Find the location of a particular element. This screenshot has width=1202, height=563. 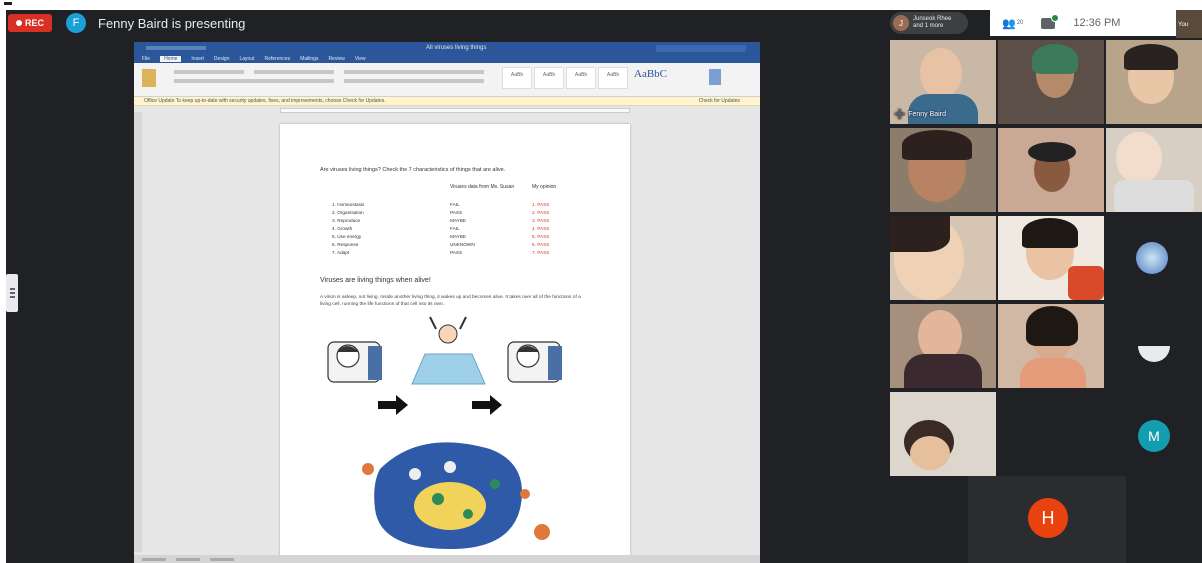

tab-insert: Insert is located at coordinates (197, 59).